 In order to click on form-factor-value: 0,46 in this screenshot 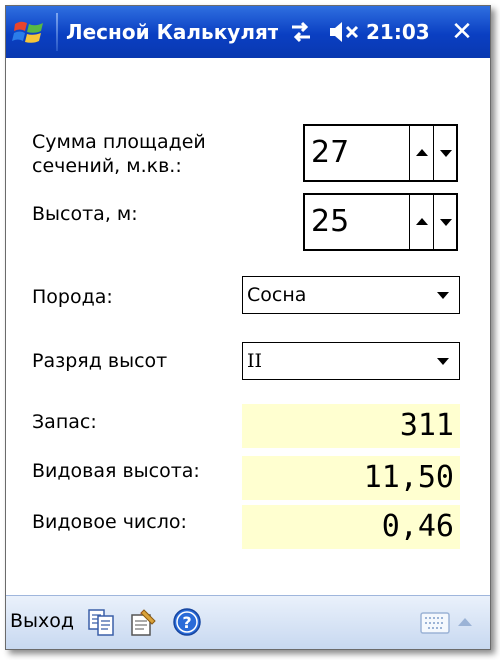, I will do `click(417, 526)`.